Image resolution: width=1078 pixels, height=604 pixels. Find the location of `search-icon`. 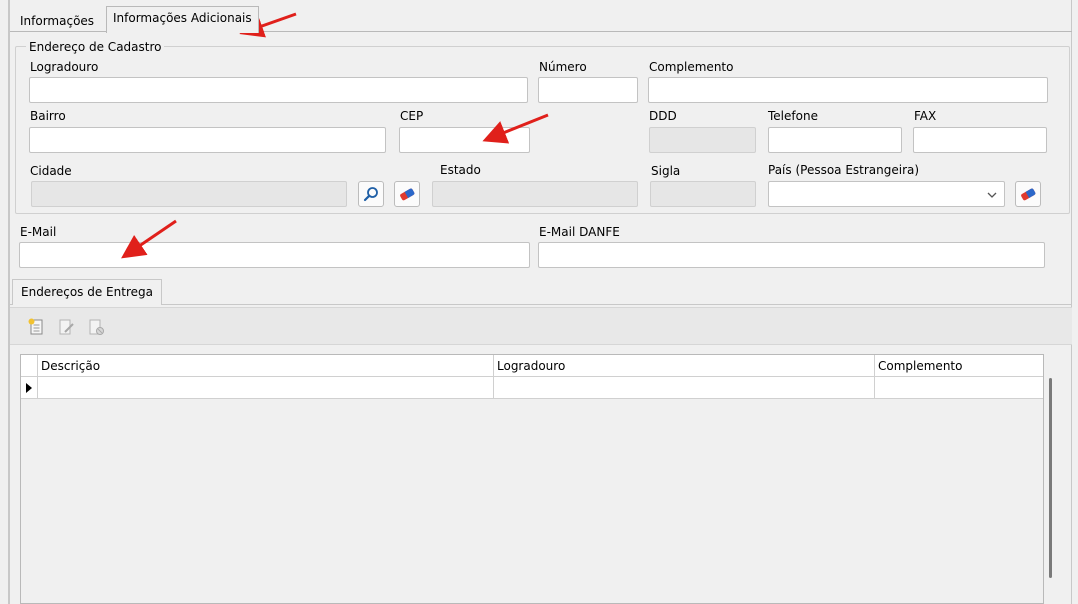

search-icon is located at coordinates (370, 194).